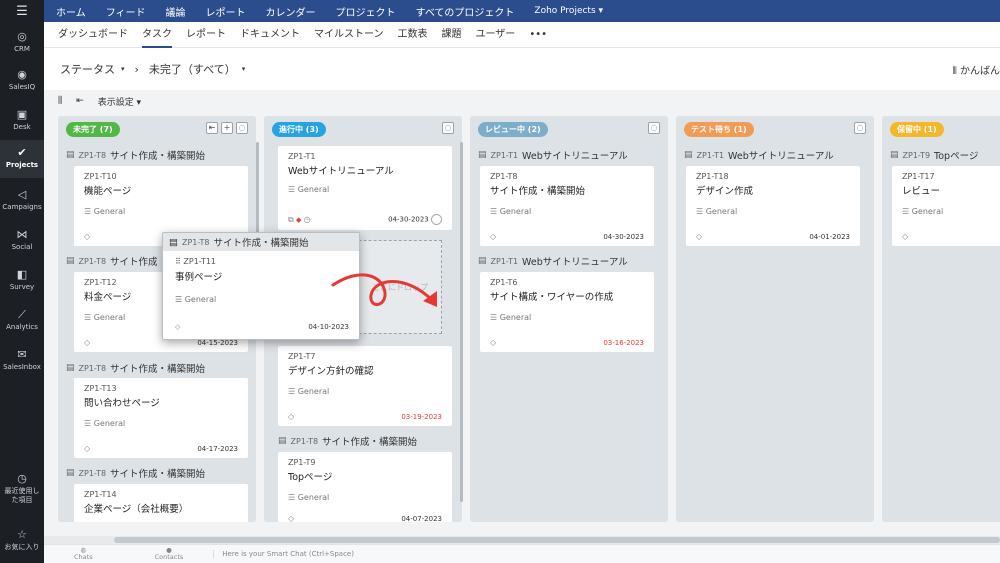 The height and width of the screenshot is (563, 1000). What do you see at coordinates (161, 418) in the screenshot?
I see `task-card: ZP1-T13 問い合わせページ ☰ General ◇ 04-17-2023` at bounding box center [161, 418].